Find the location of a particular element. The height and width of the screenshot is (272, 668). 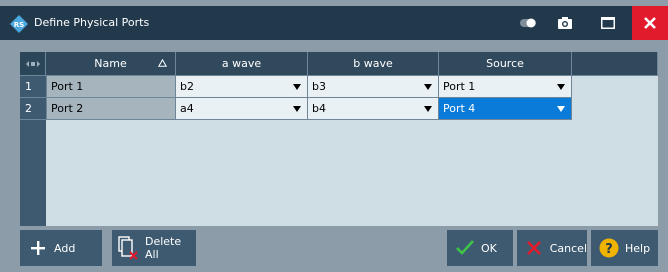

delete-all-button: Delete All is located at coordinates (154, 248).